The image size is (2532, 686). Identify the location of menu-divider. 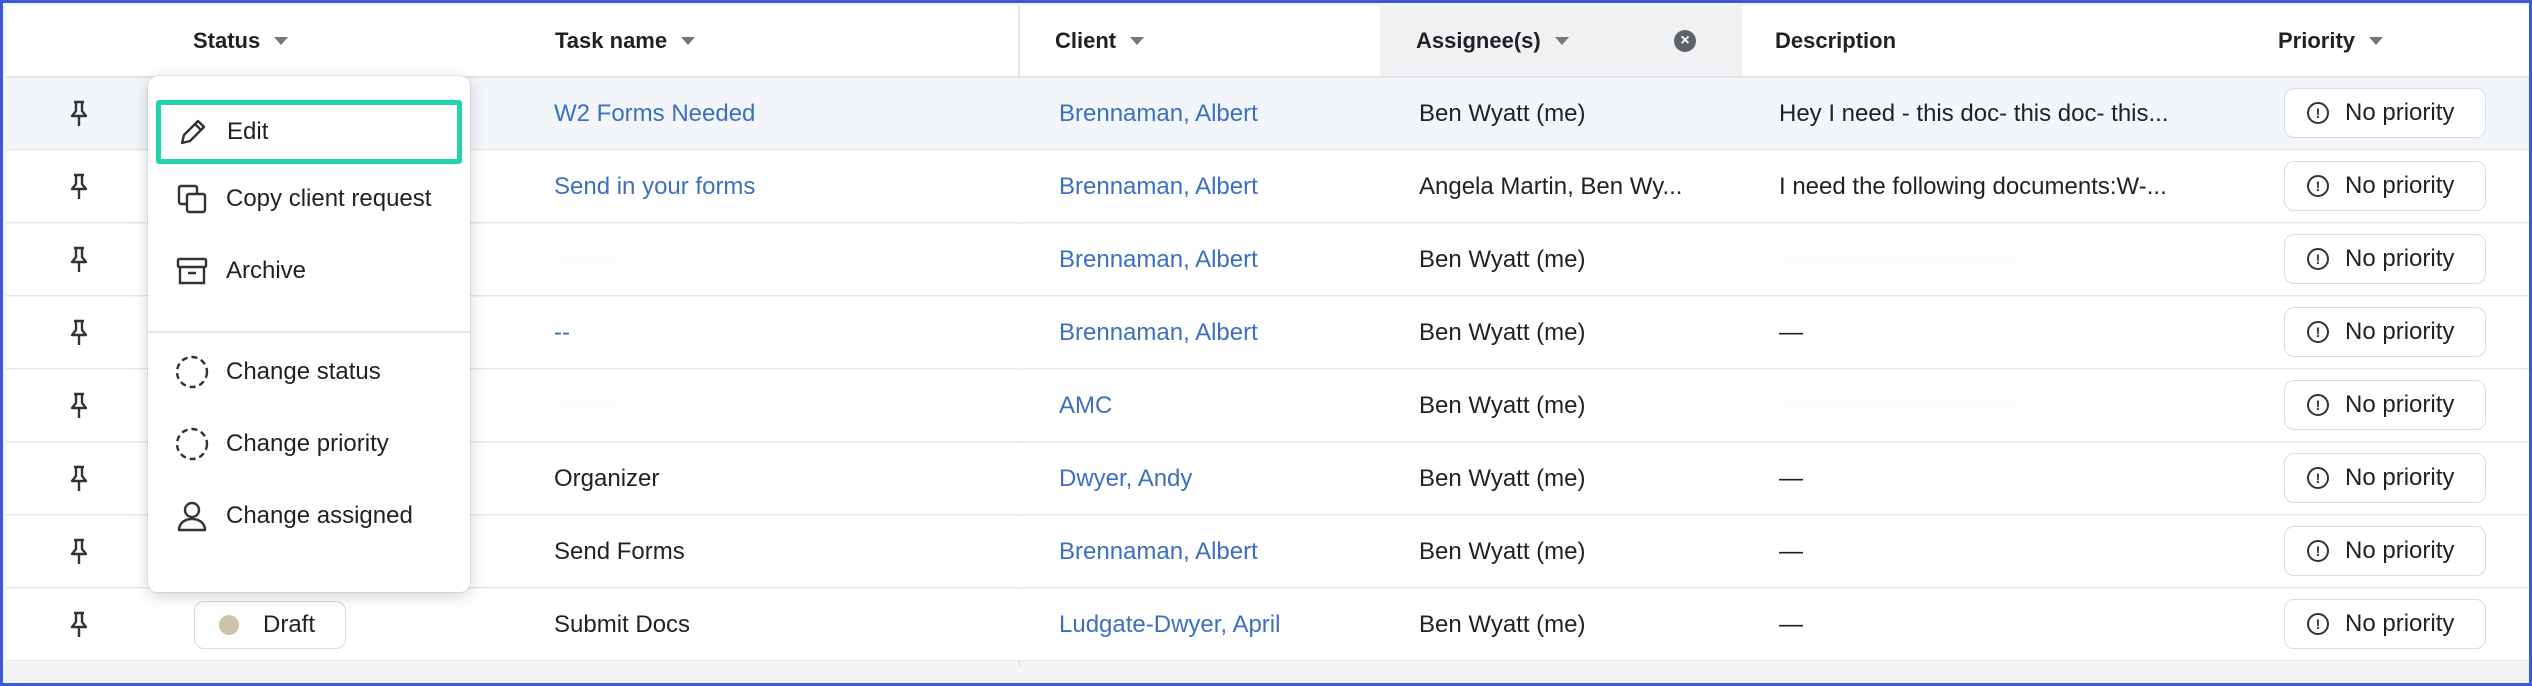
(309, 332).